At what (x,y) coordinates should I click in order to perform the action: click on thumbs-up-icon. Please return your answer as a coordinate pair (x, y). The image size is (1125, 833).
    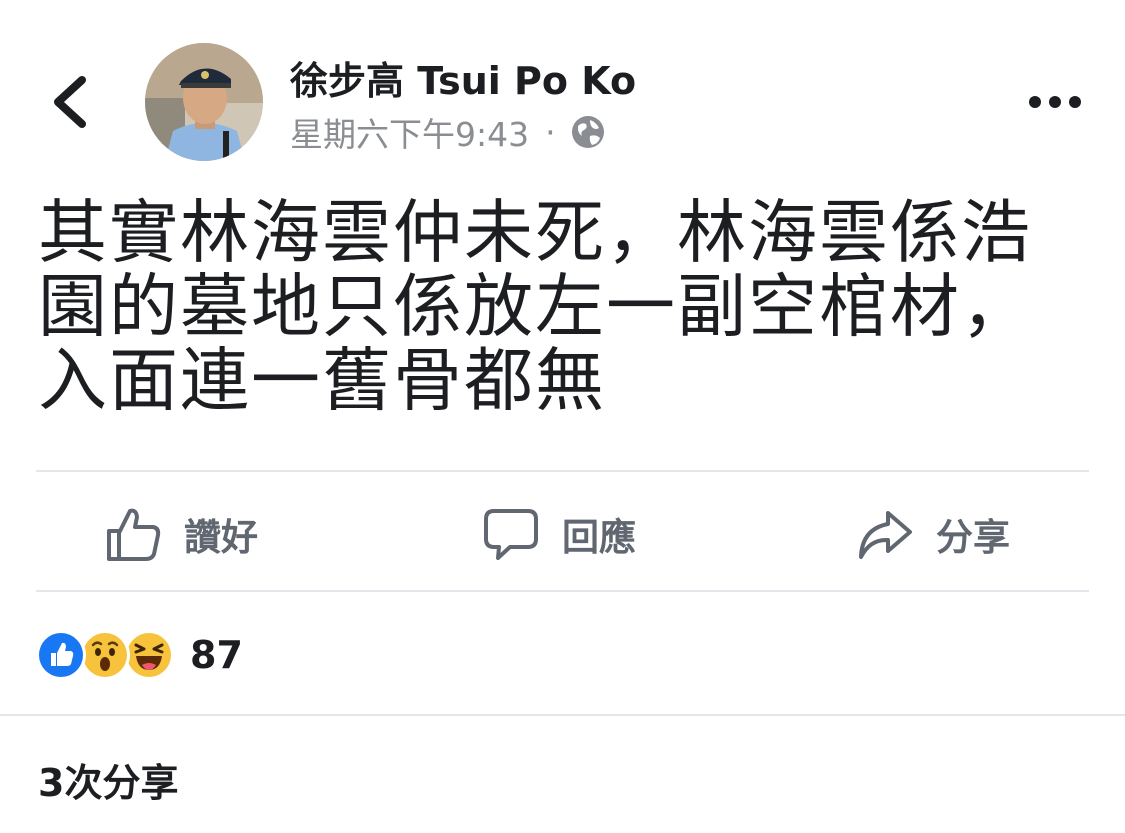
    Looking at the image, I should click on (134, 534).